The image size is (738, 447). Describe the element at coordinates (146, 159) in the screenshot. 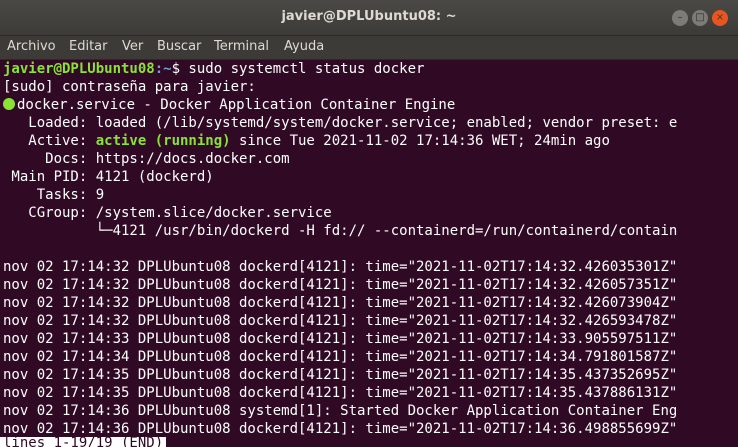

I see `docs-line: Docs: https://docs.docker.com` at that location.